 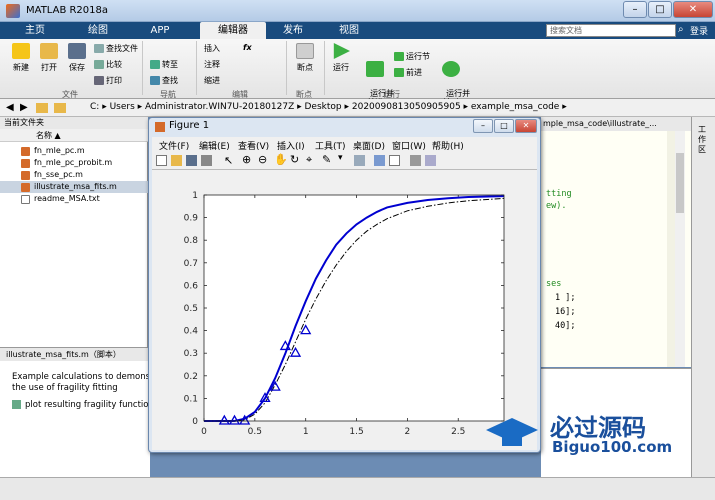 I want to click on up-folder-icon, so click(x=42, y=108).